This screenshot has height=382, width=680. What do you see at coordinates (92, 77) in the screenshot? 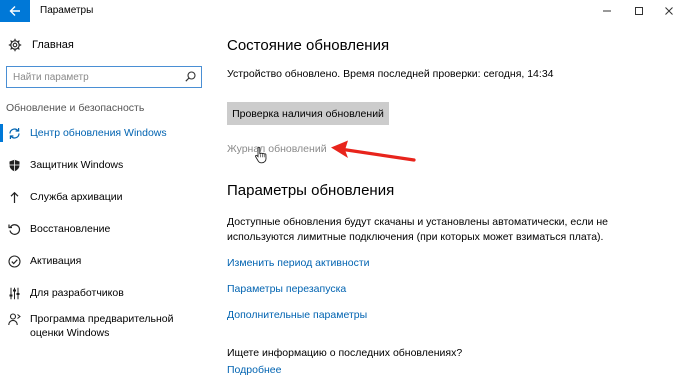
I see `search-input` at bounding box center [92, 77].